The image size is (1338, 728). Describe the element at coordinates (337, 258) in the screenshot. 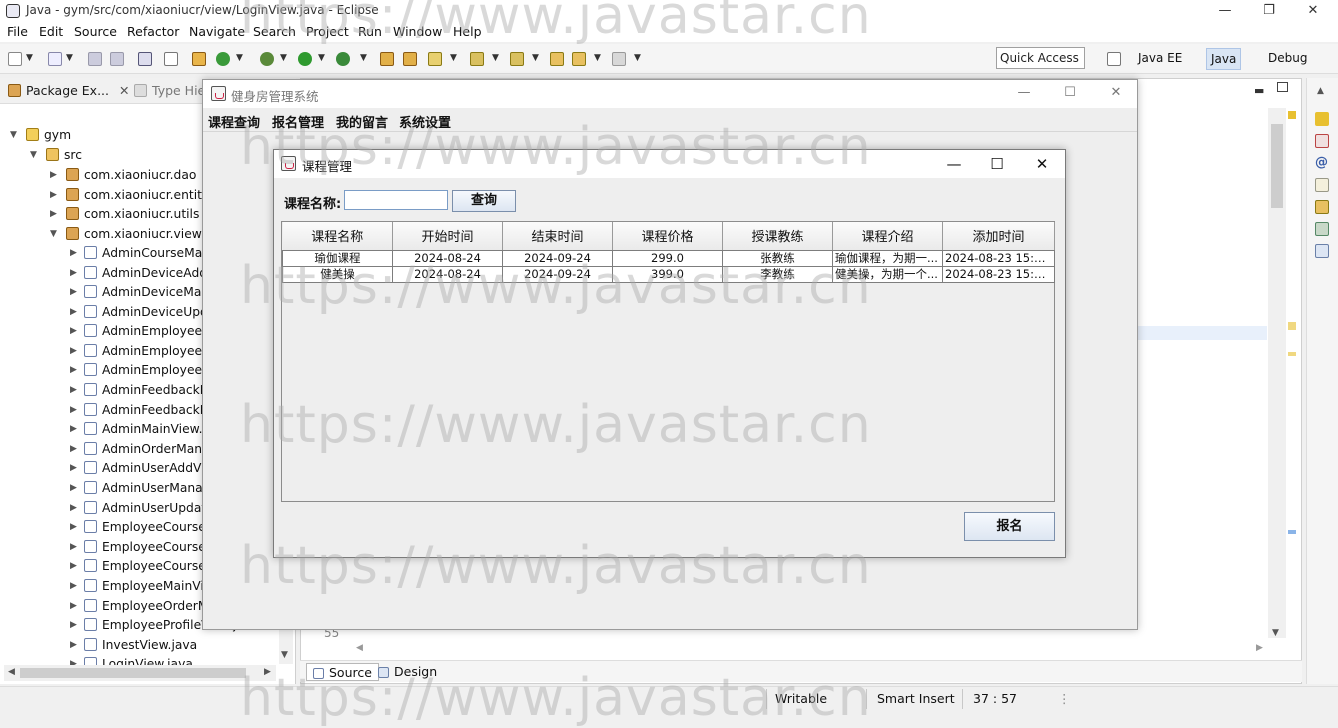

I see `table-cell: 瑜伽课程` at that location.